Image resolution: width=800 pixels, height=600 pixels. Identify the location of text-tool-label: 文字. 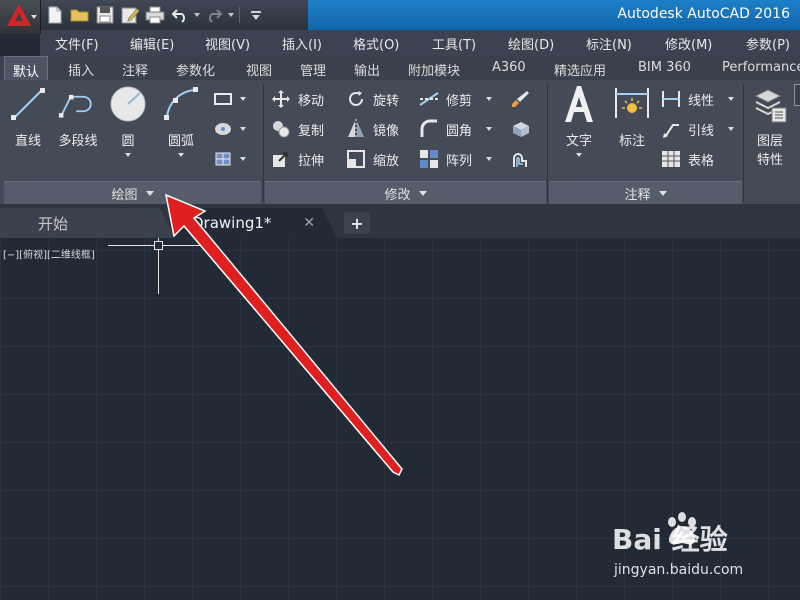
(578, 141).